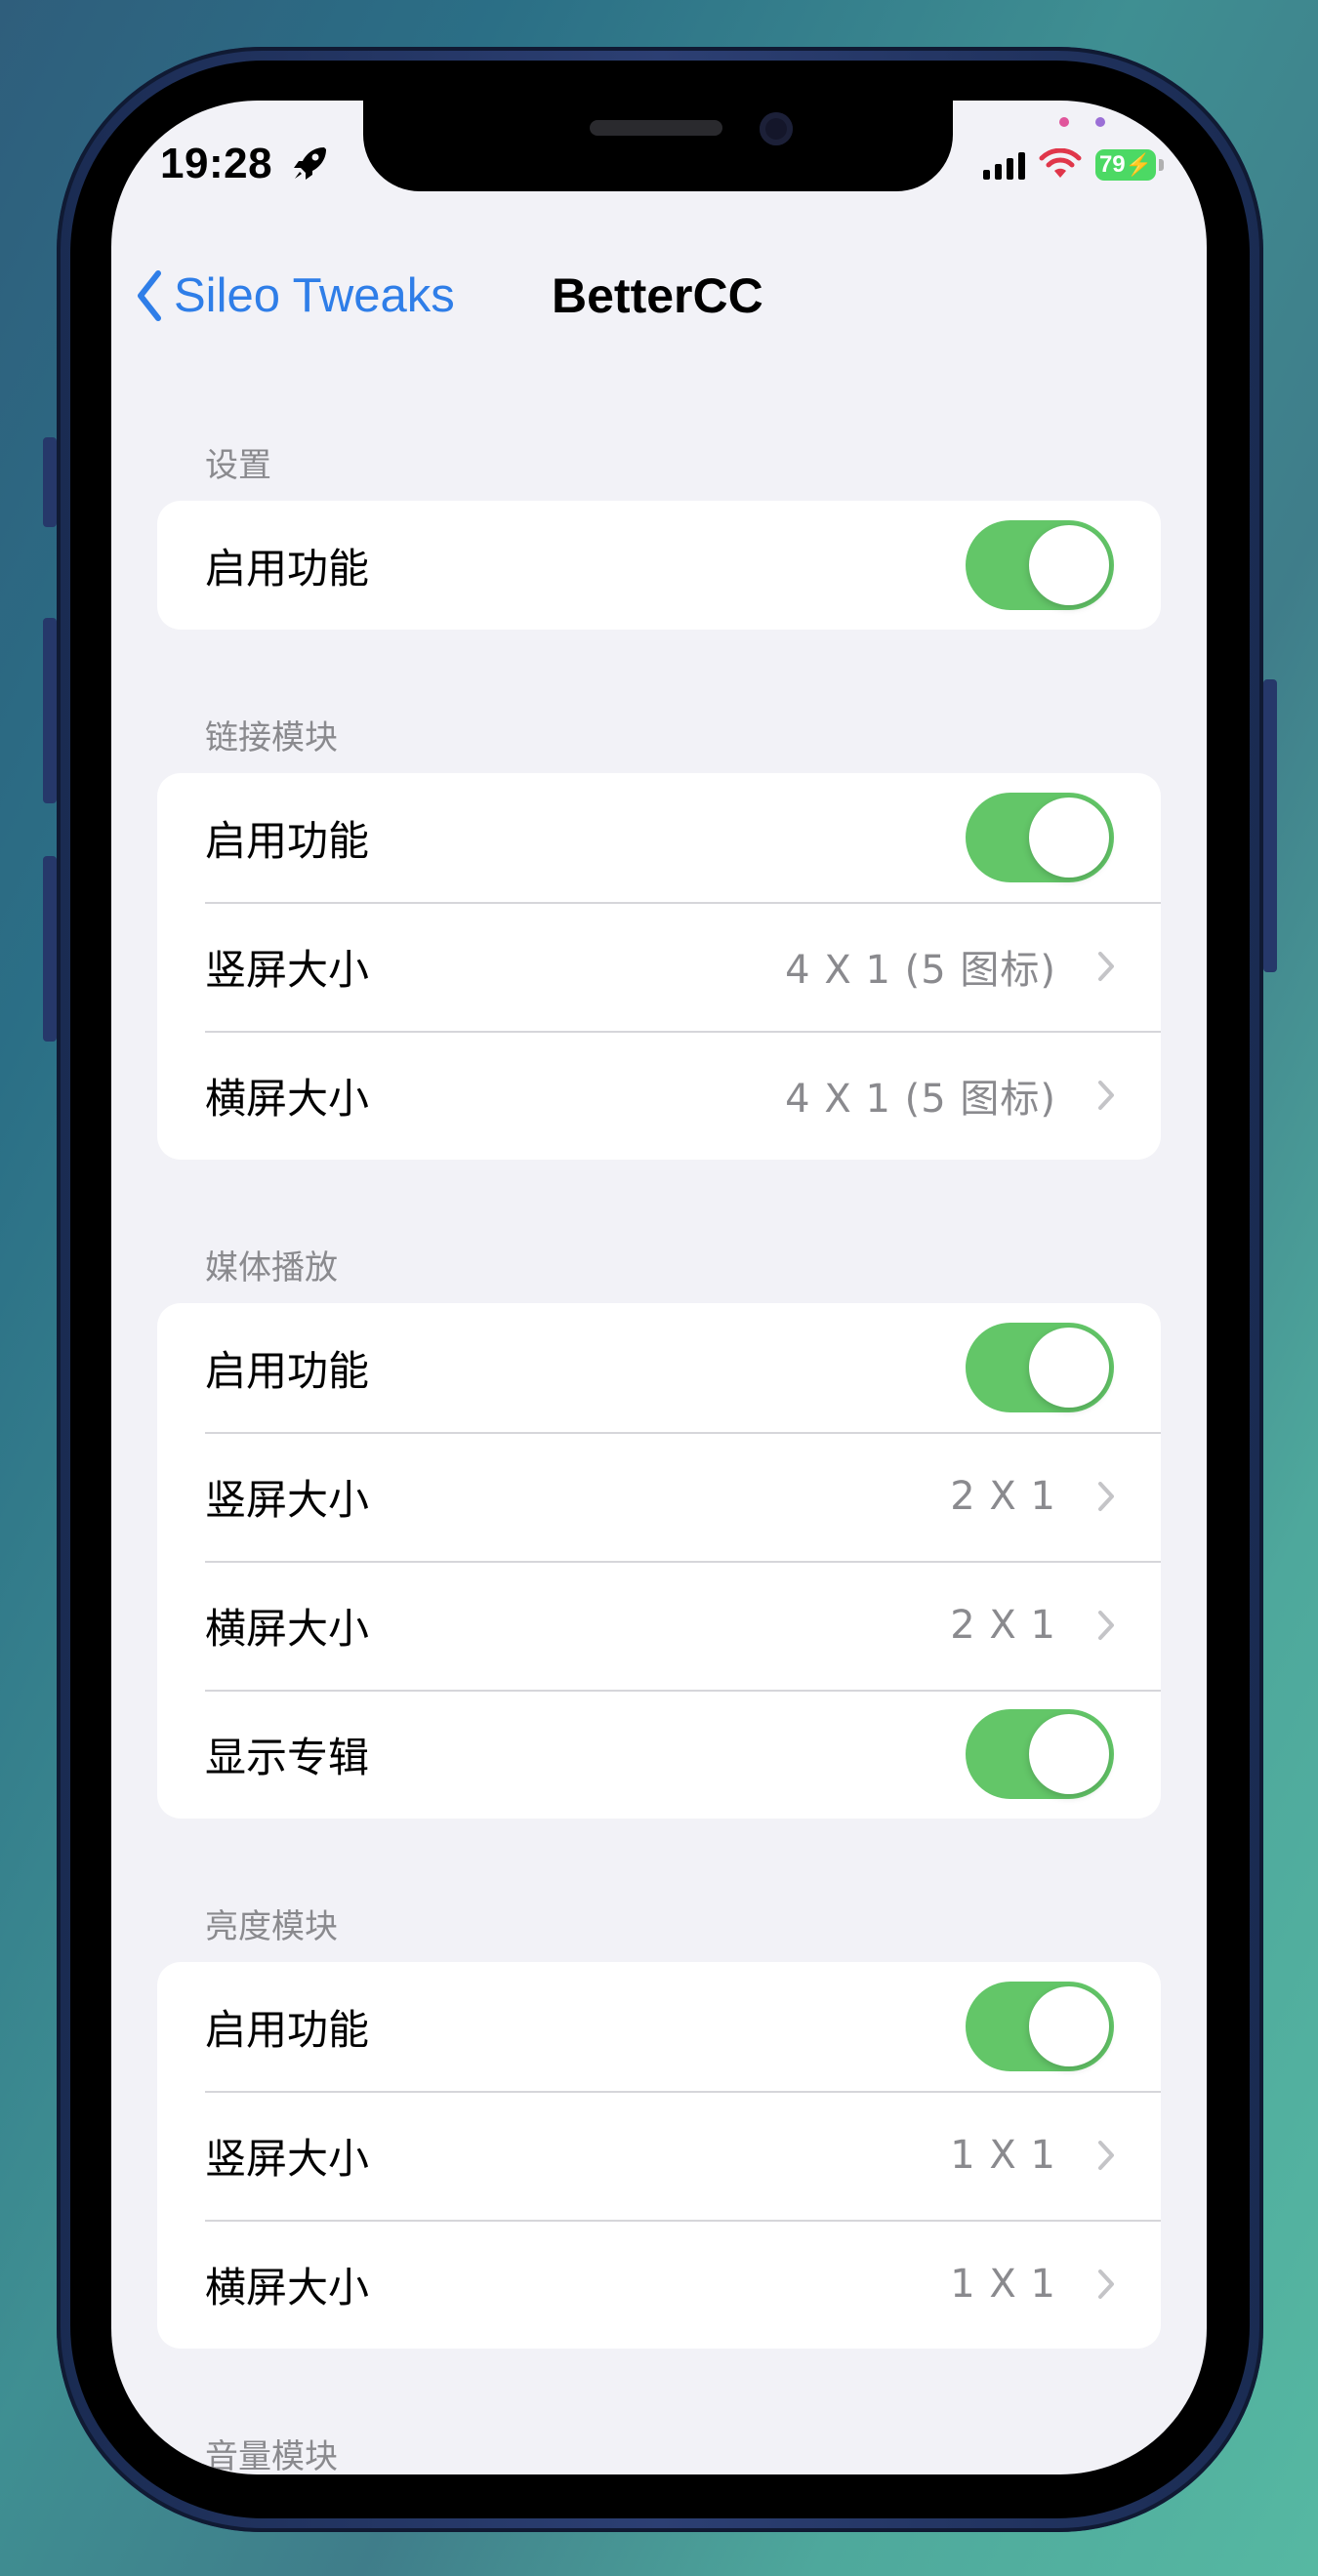  Describe the element at coordinates (271, 1268) in the screenshot. I see `section-header-media-playback: 媒体播放` at that location.